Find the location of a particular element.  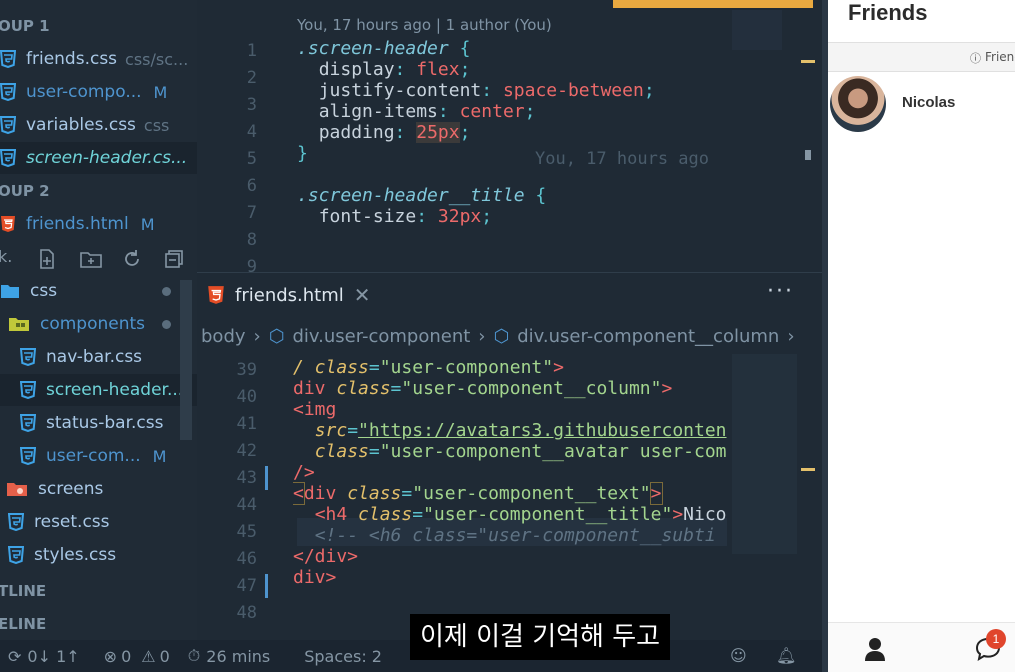

explorer-toolbar: k. is located at coordinates (98, 259).